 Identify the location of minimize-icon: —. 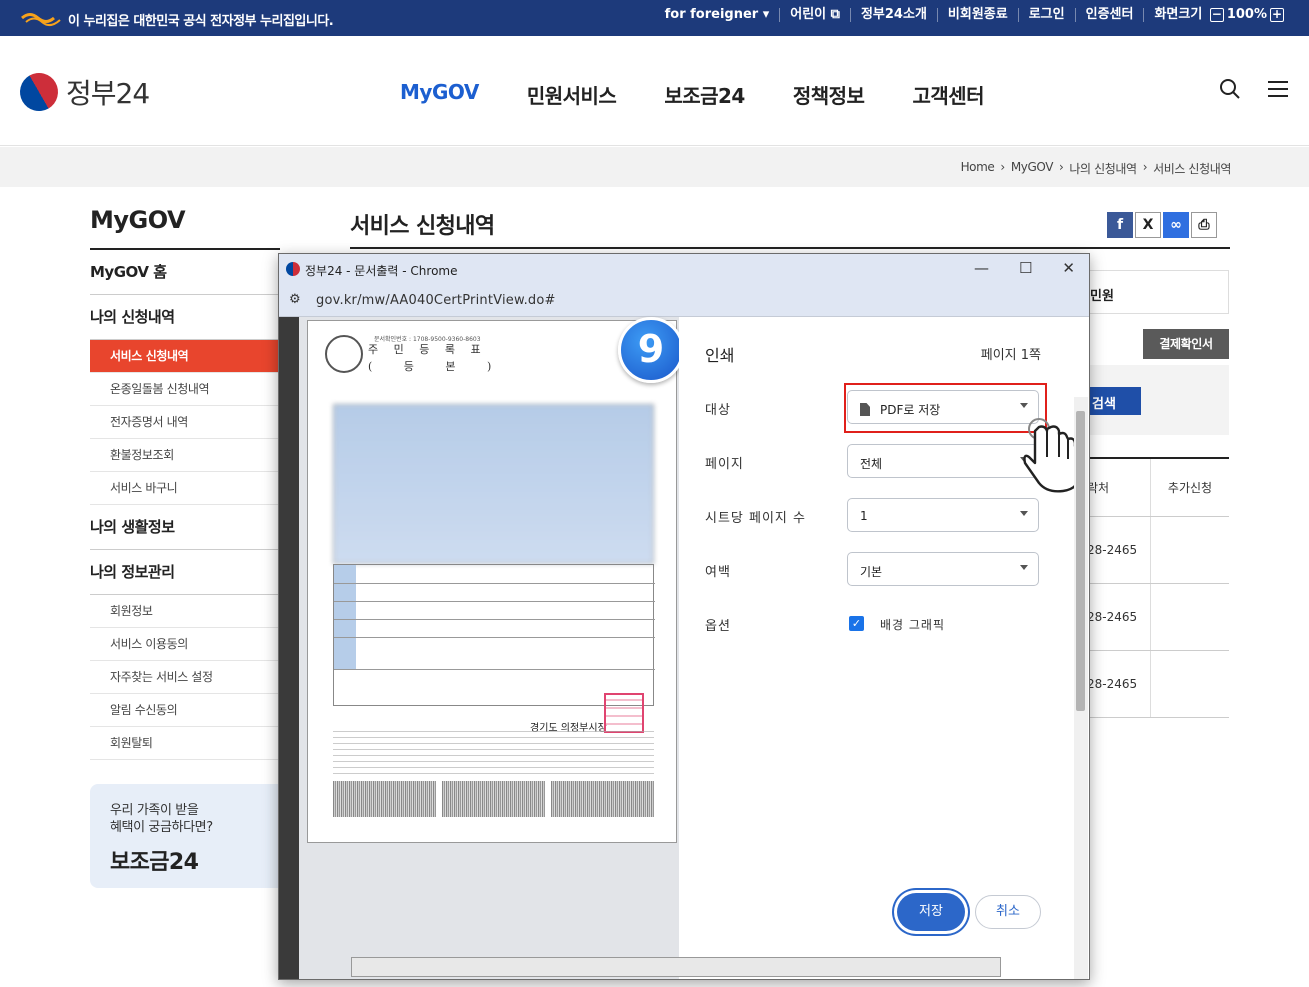
(981, 268).